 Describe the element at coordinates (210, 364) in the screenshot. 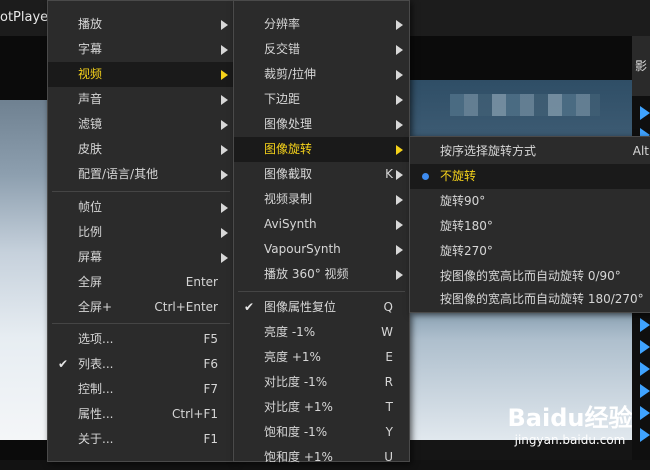

I see `menu-item-shortcut: F6` at that location.